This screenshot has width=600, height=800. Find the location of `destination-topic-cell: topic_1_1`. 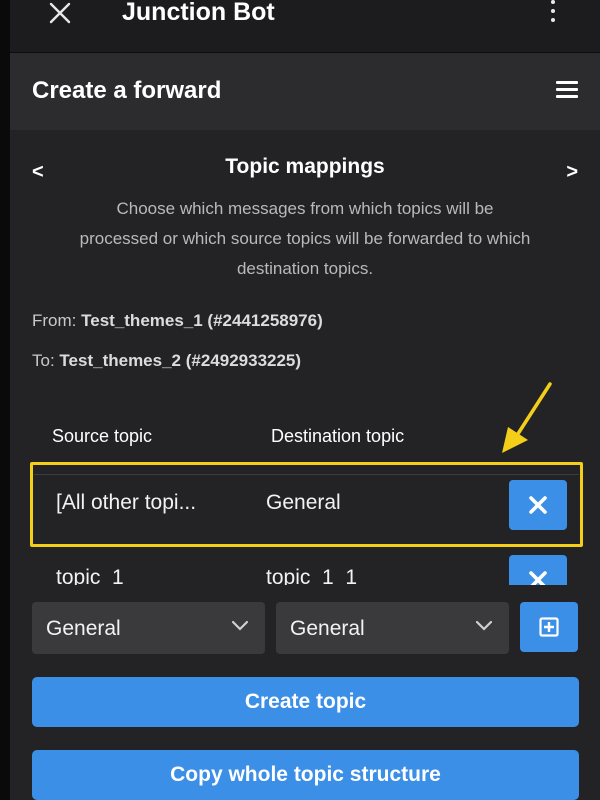

destination-topic-cell: topic_1_1 is located at coordinates (312, 575).